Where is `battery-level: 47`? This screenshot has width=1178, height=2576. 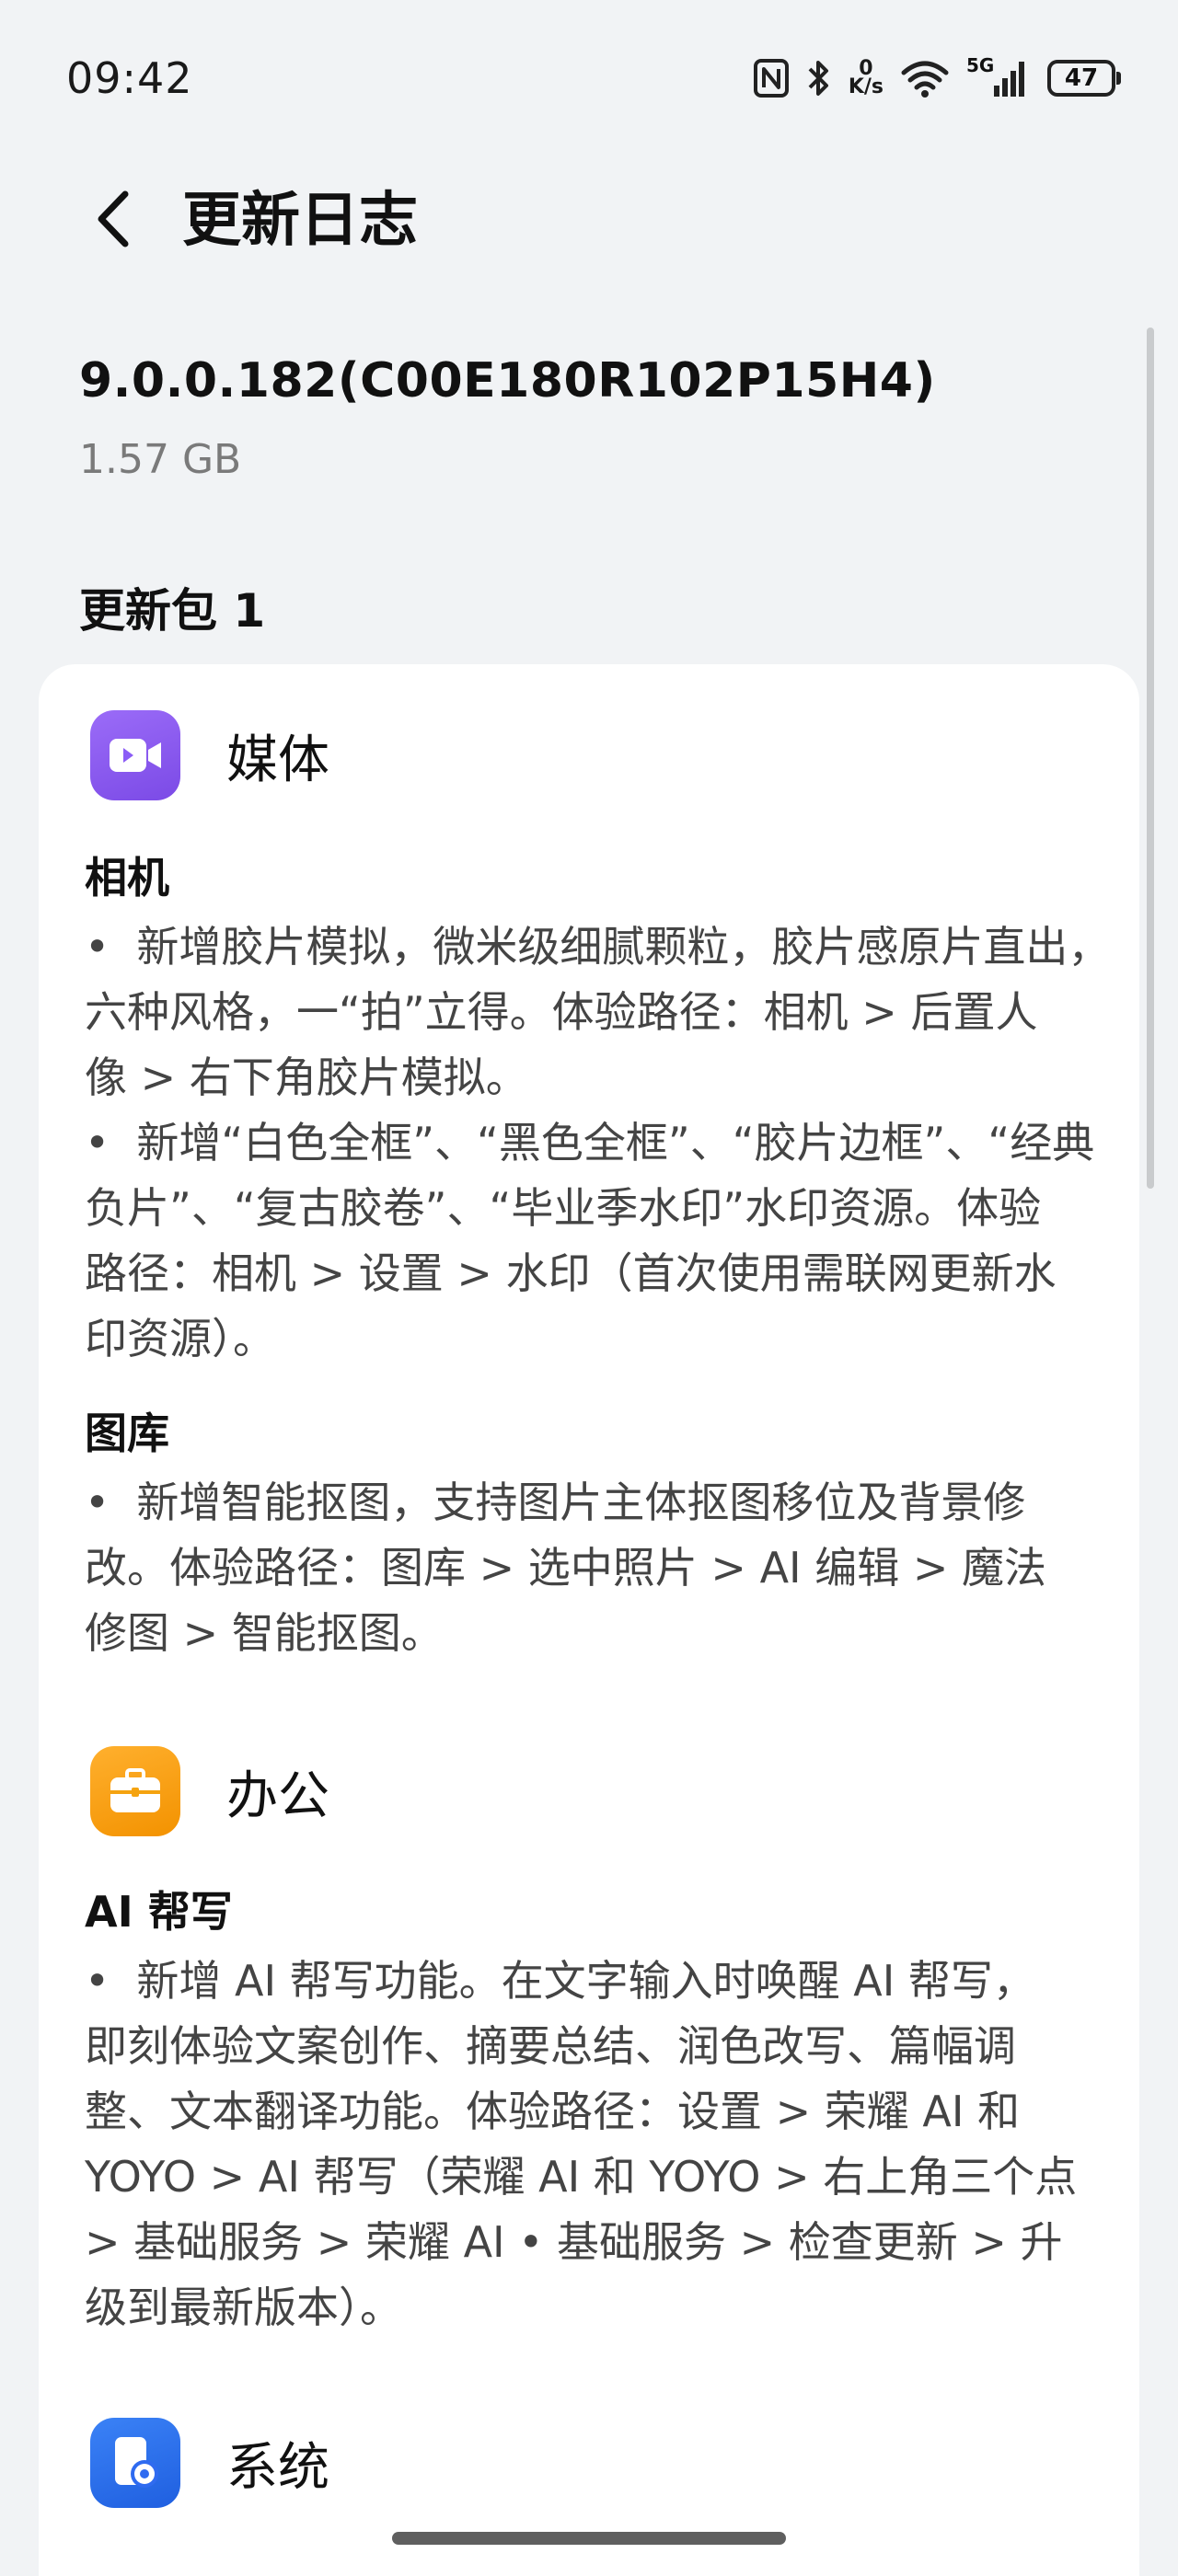 battery-level: 47 is located at coordinates (1081, 78).